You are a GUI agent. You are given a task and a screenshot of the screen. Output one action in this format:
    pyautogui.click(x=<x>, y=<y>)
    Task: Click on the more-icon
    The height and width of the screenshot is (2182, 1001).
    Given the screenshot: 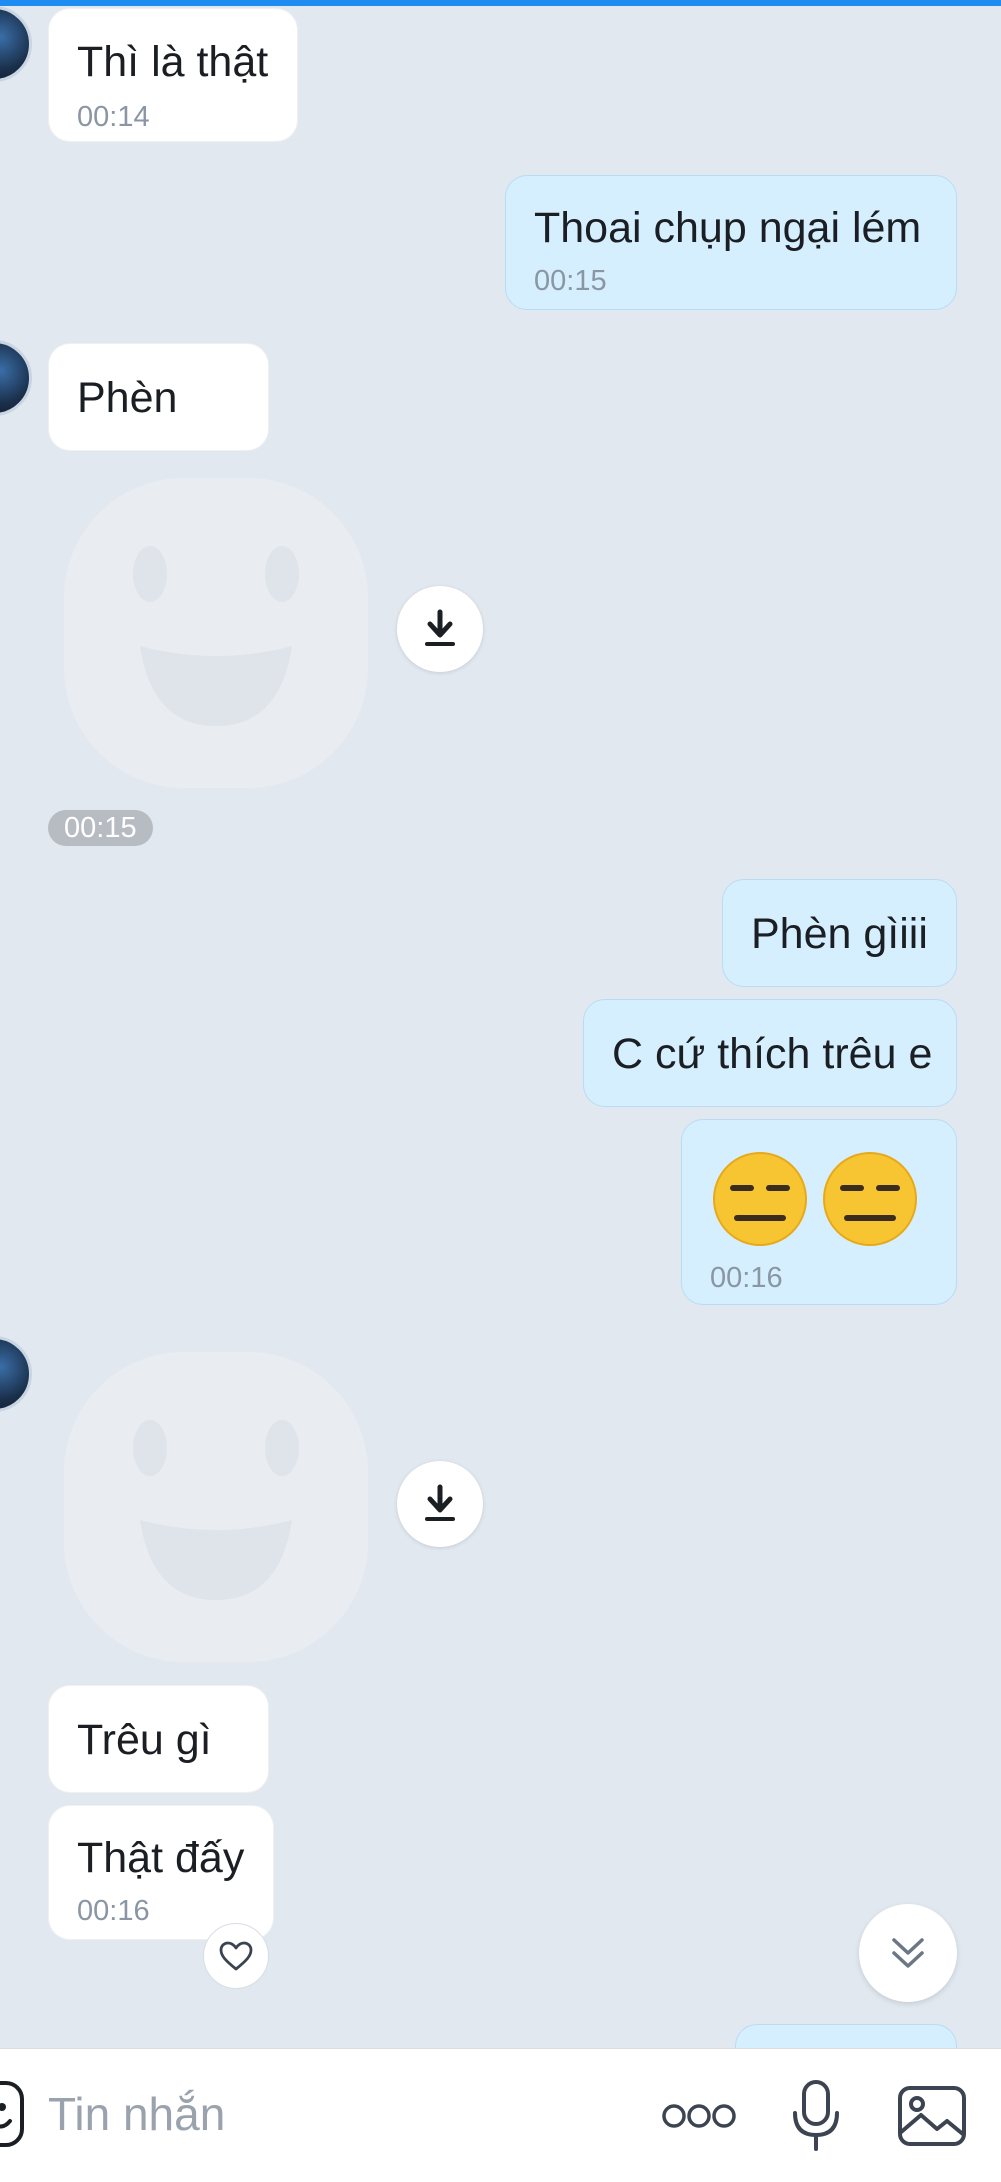 What is the action you would take?
    pyautogui.click(x=699, y=2116)
    